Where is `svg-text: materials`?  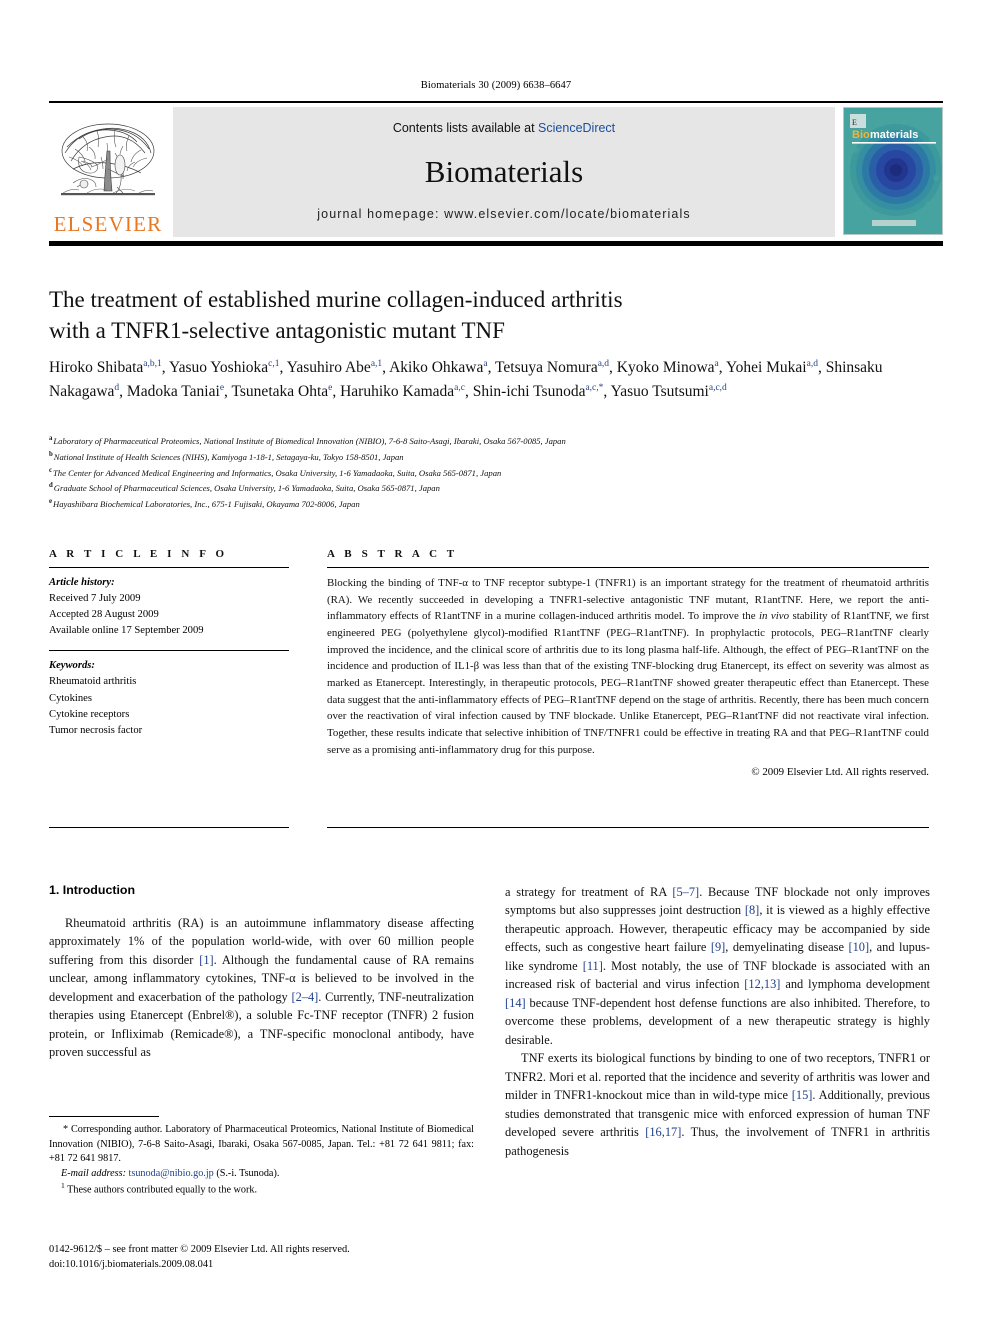
svg-text: materials is located at coordinates (894, 135).